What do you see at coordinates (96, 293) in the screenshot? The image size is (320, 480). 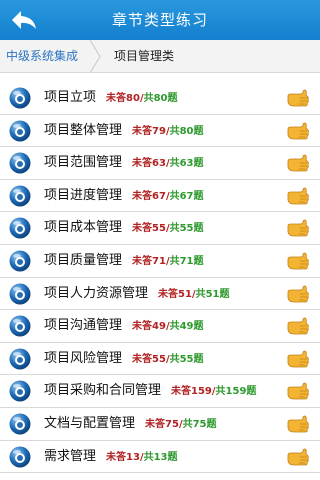 I see `item-title: 项目人力资源管理` at bounding box center [96, 293].